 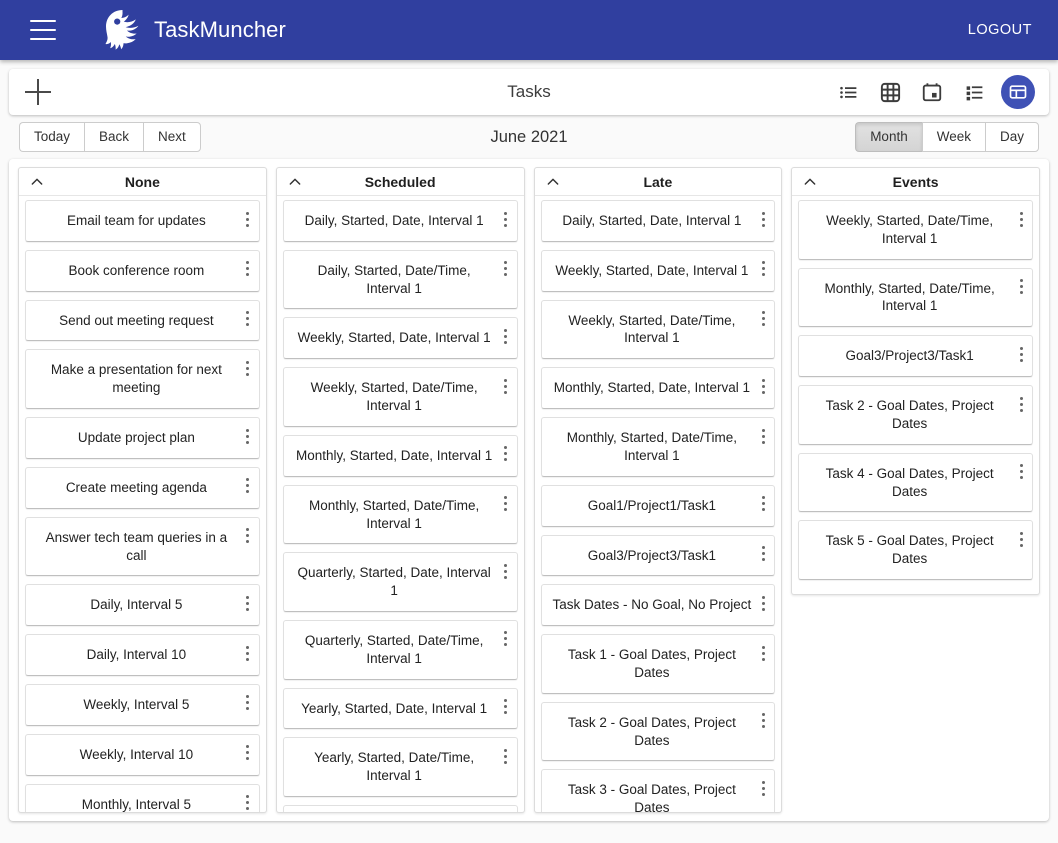 I want to click on task-card: Yearly, Started, Date, Interval 2, so click(x=400, y=808).